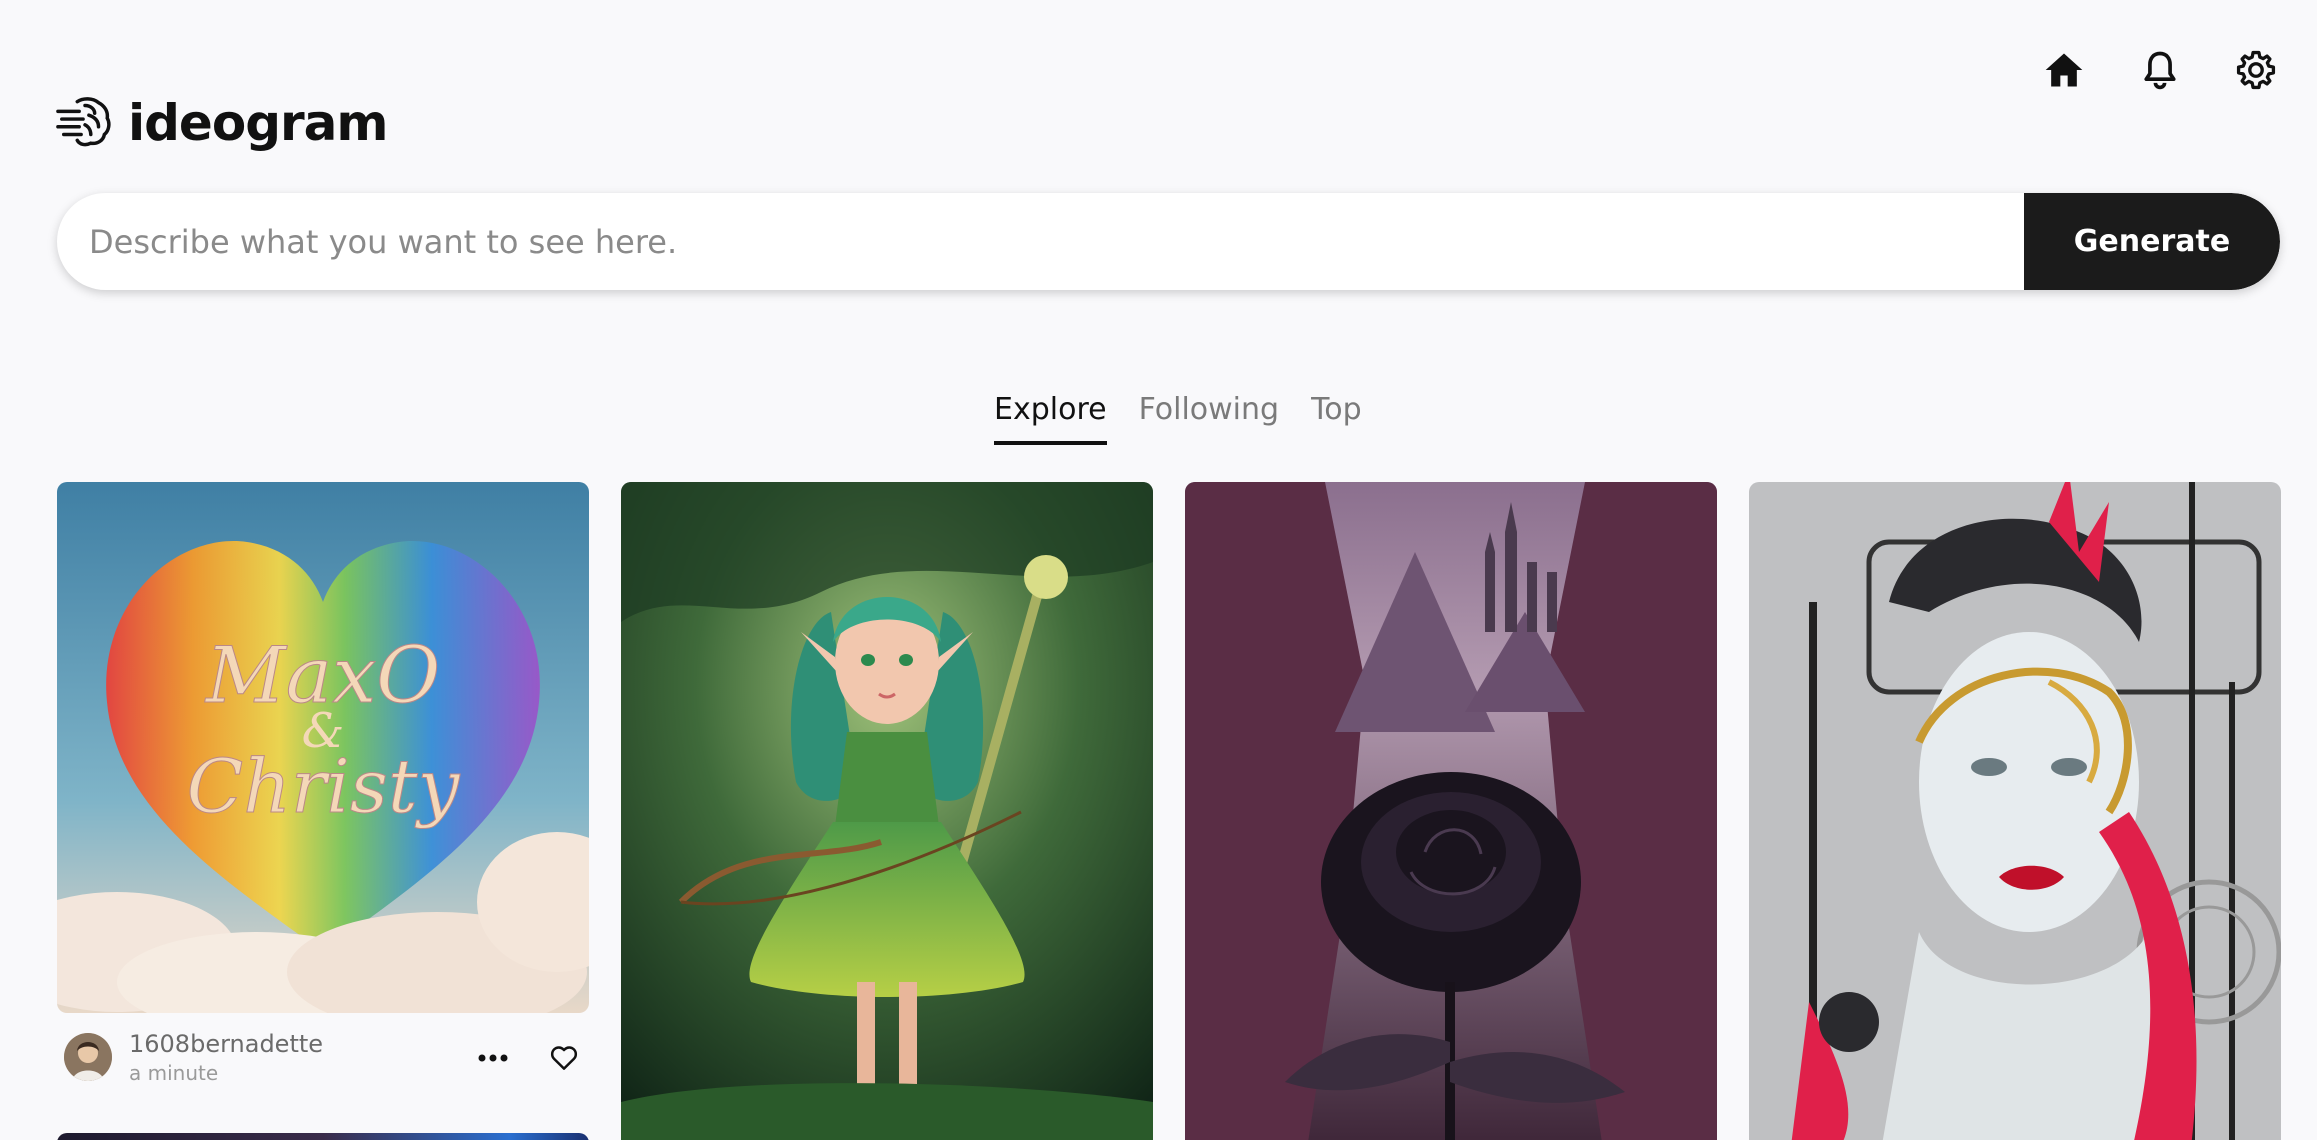  What do you see at coordinates (2152, 241) in the screenshot?
I see `generate-button: Generate` at bounding box center [2152, 241].